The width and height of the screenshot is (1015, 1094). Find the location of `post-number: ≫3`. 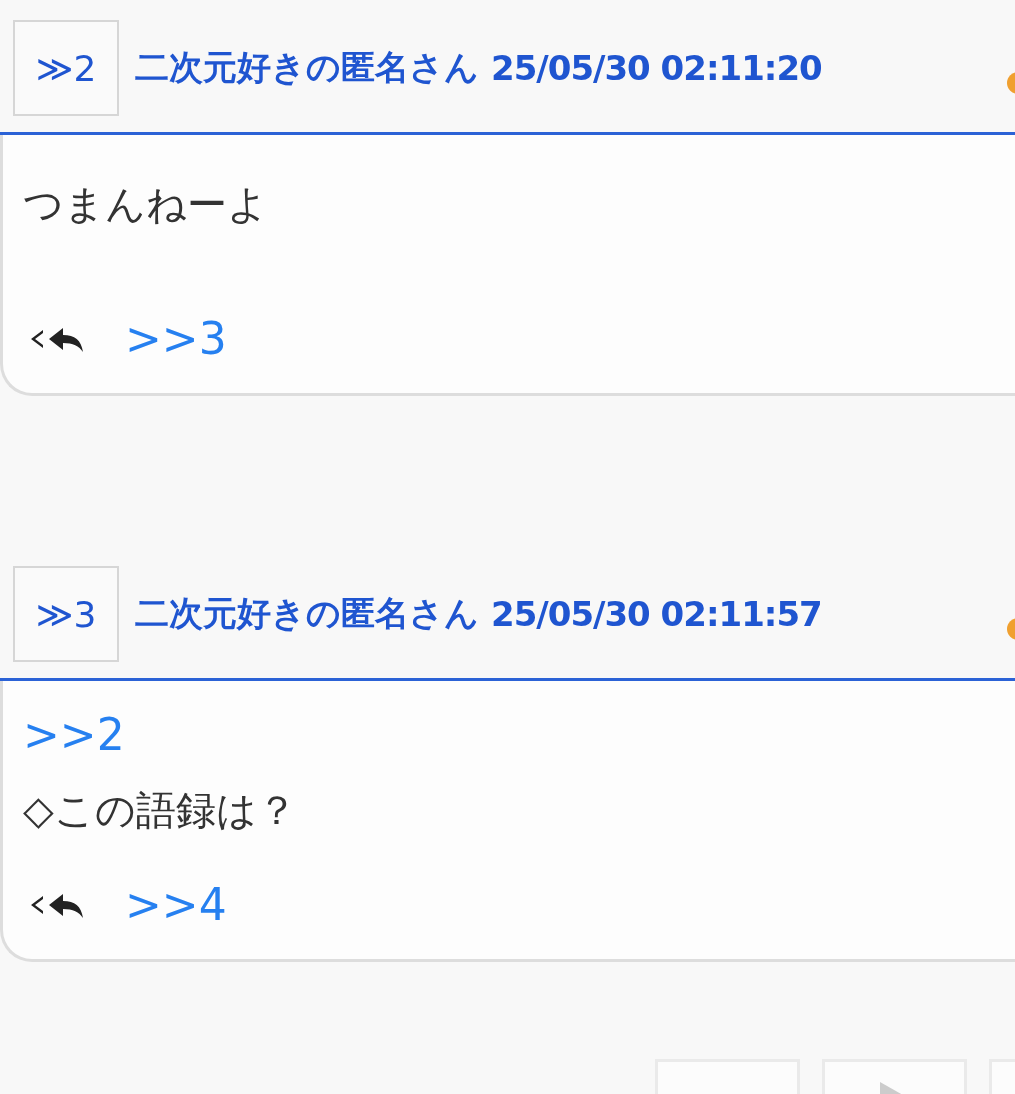

post-number: ≫3 is located at coordinates (66, 614).